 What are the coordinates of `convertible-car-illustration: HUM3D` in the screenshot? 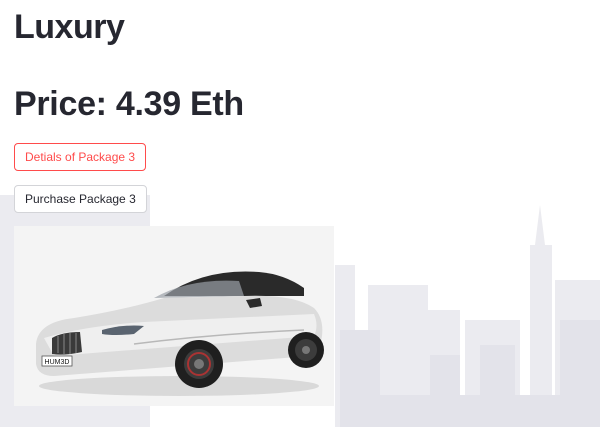 It's located at (180, 333).